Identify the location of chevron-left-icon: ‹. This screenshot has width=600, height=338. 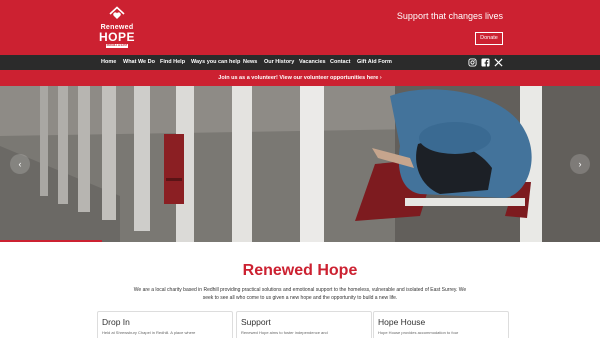
(20, 164).